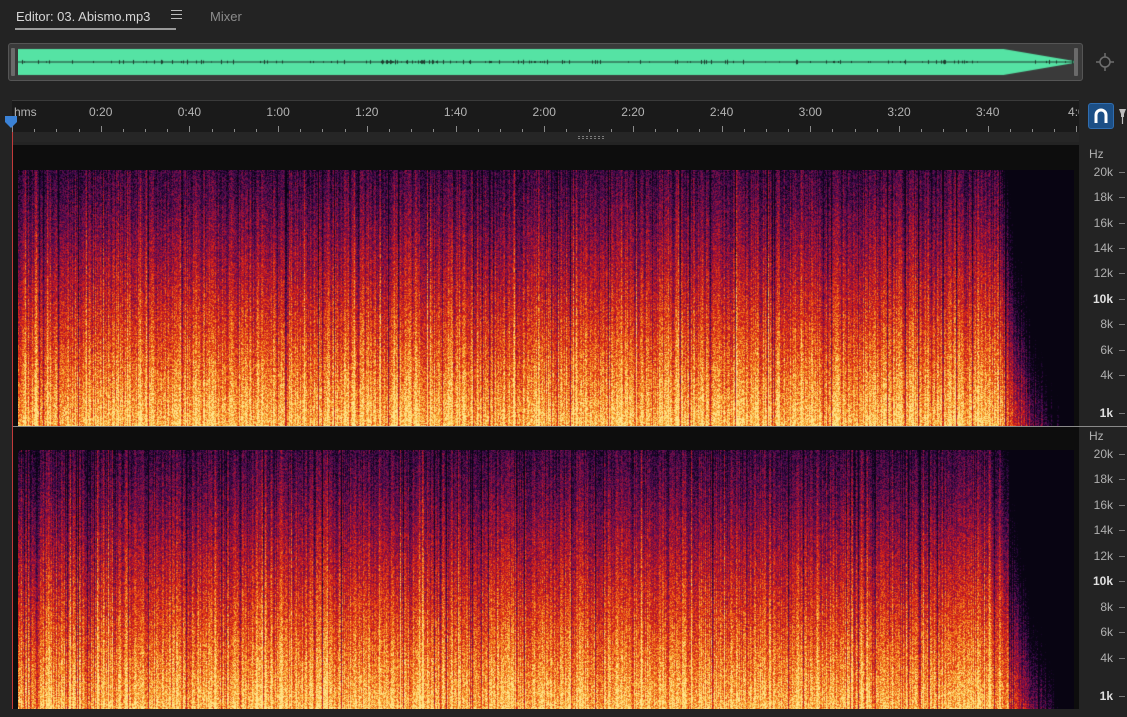 The image size is (1127, 717). I want to click on panel-tabs: Editor: 03. Abismo.mp3 Mixer, so click(563, 18).